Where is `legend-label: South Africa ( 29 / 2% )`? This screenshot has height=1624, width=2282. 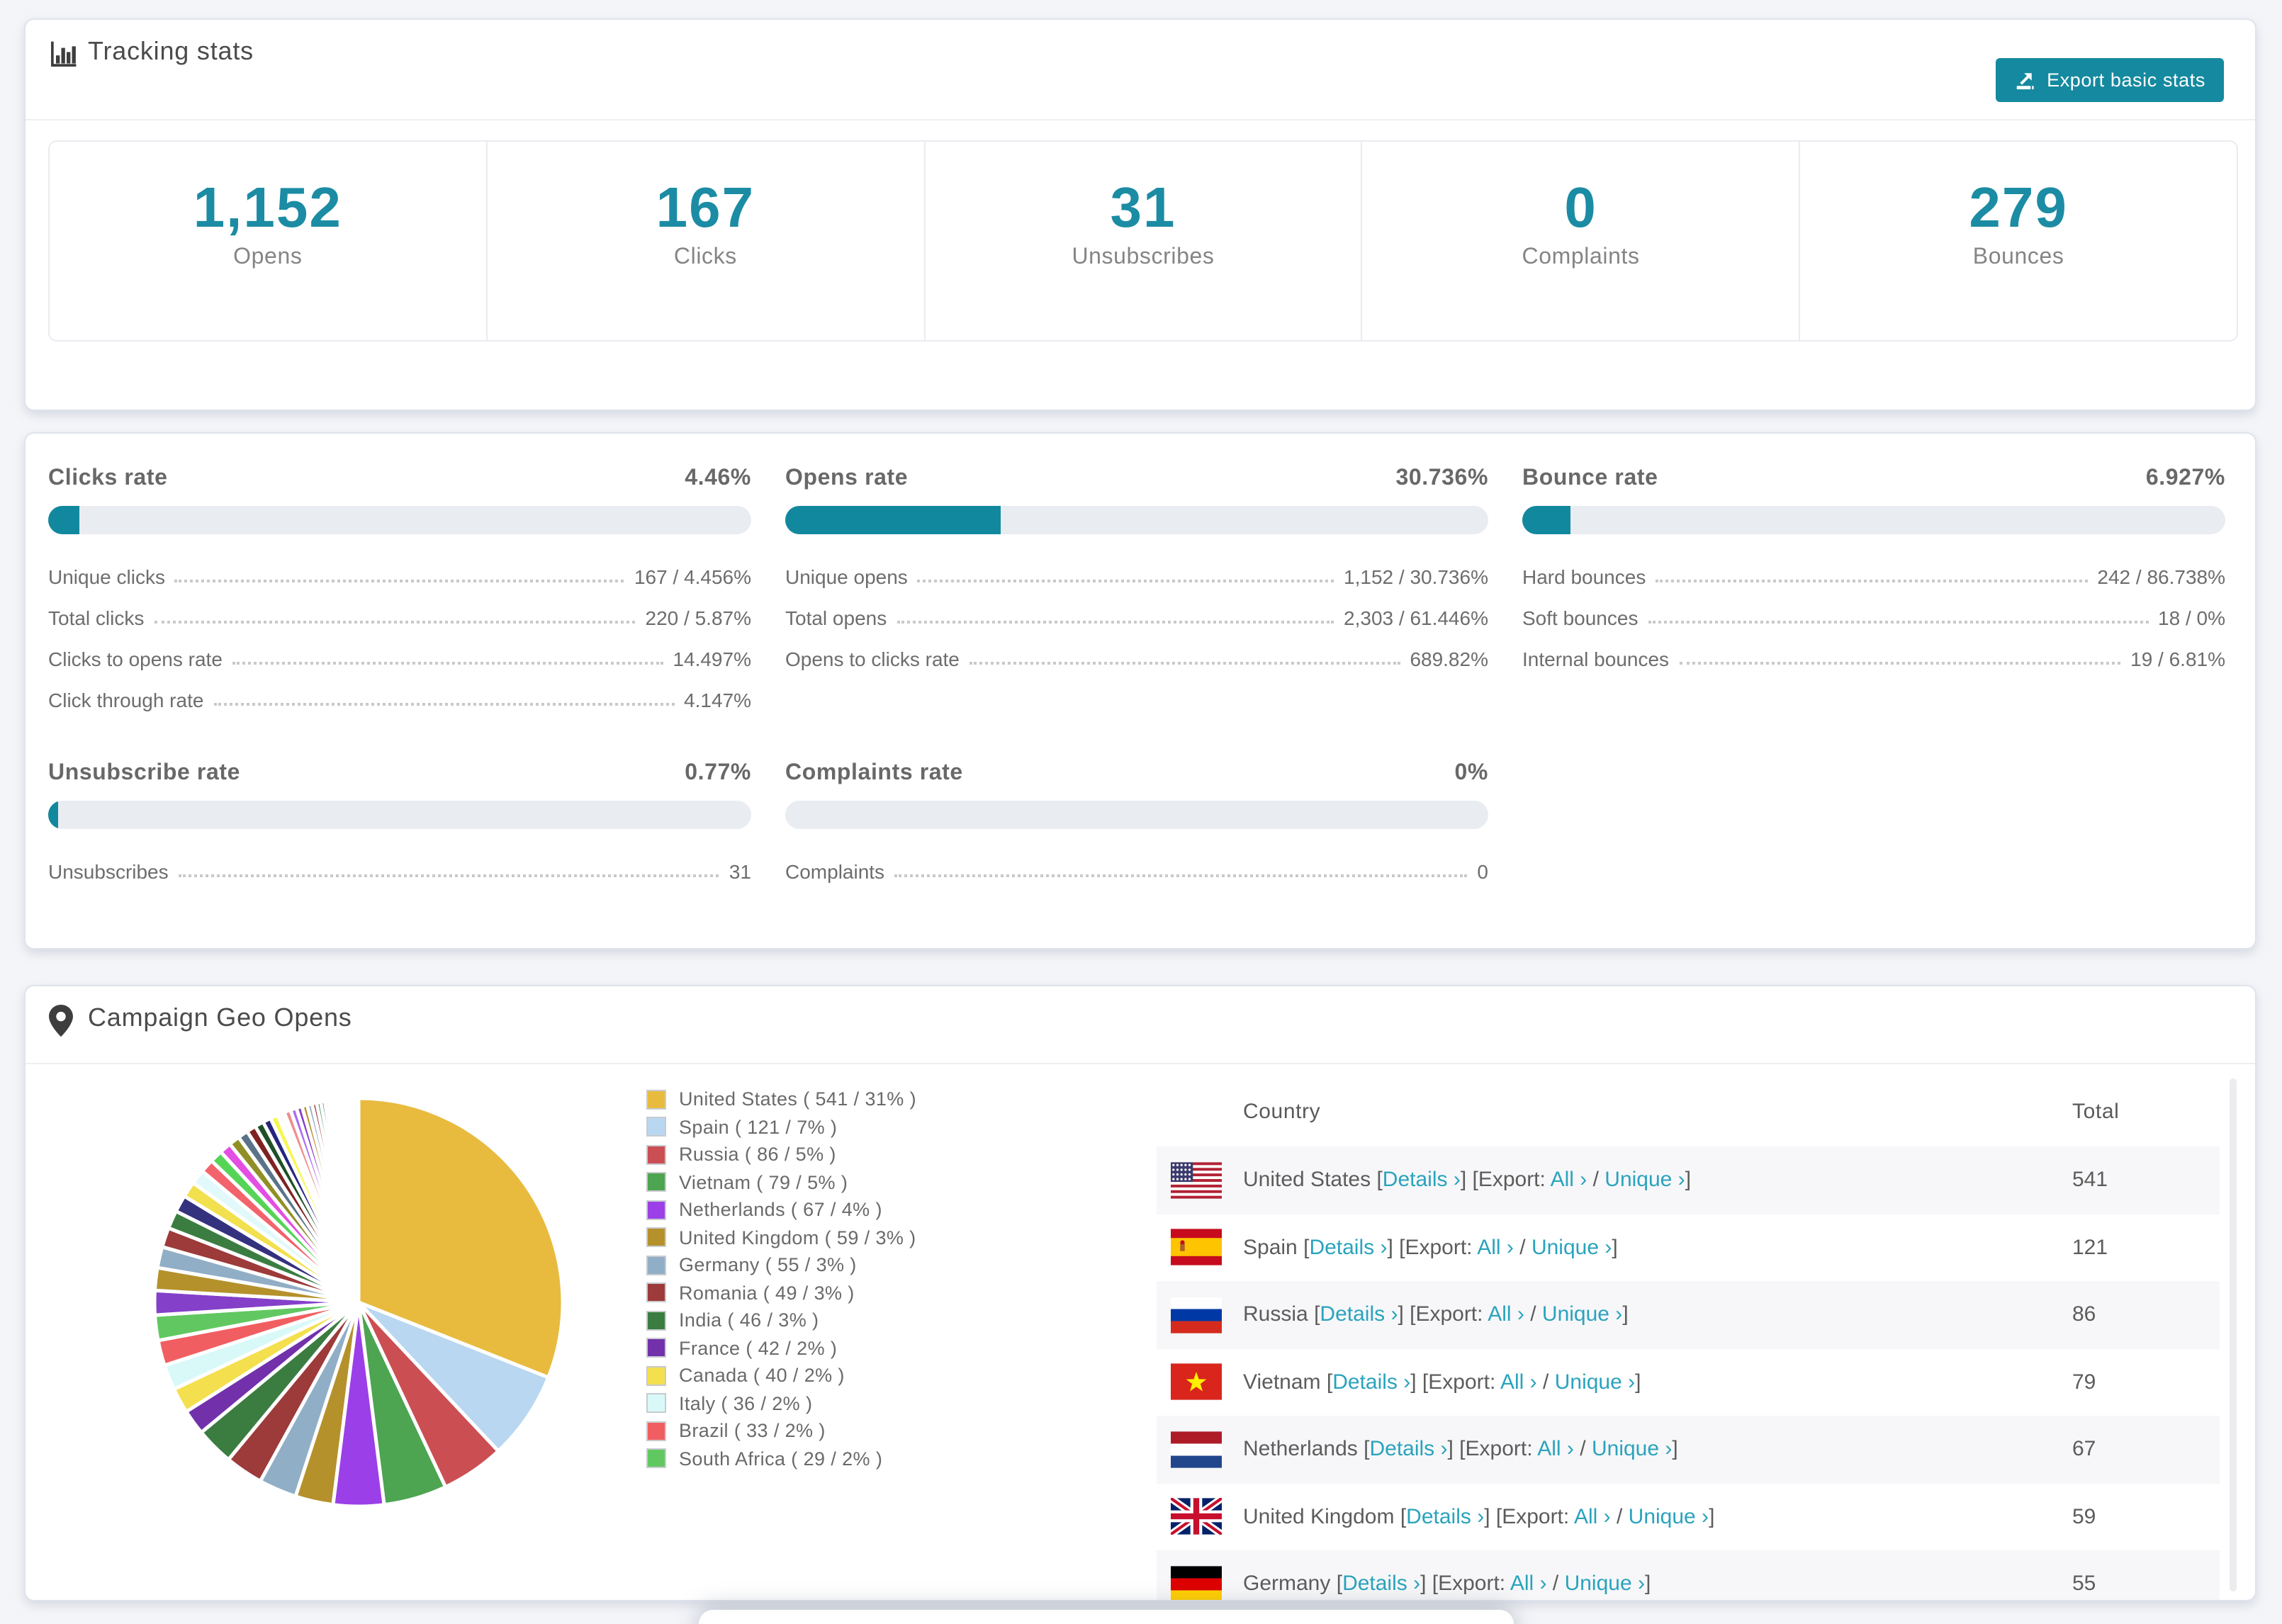
legend-label: South Africa ( 29 / 2% ) is located at coordinates (781, 1459).